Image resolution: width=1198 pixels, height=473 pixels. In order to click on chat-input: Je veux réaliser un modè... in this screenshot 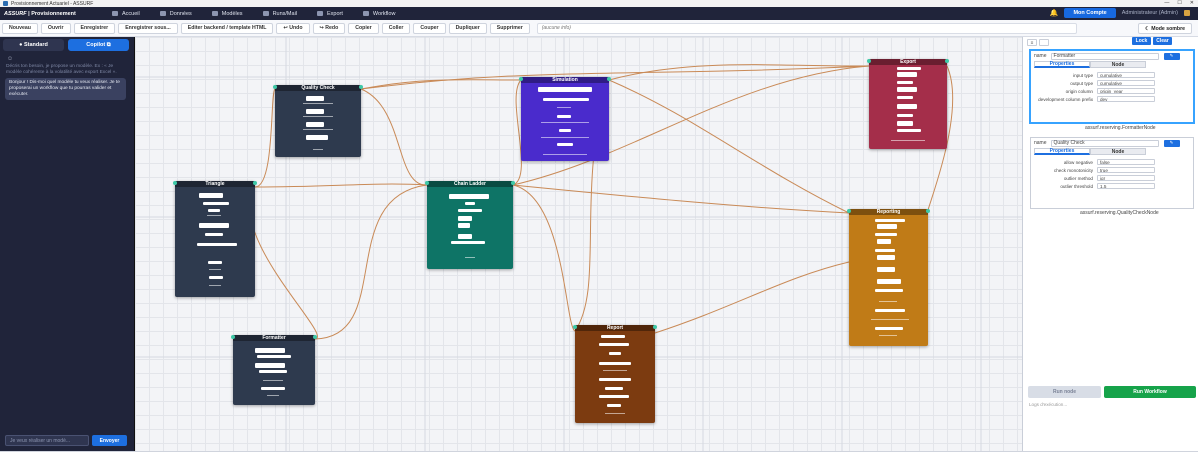, I will do `click(47, 440)`.